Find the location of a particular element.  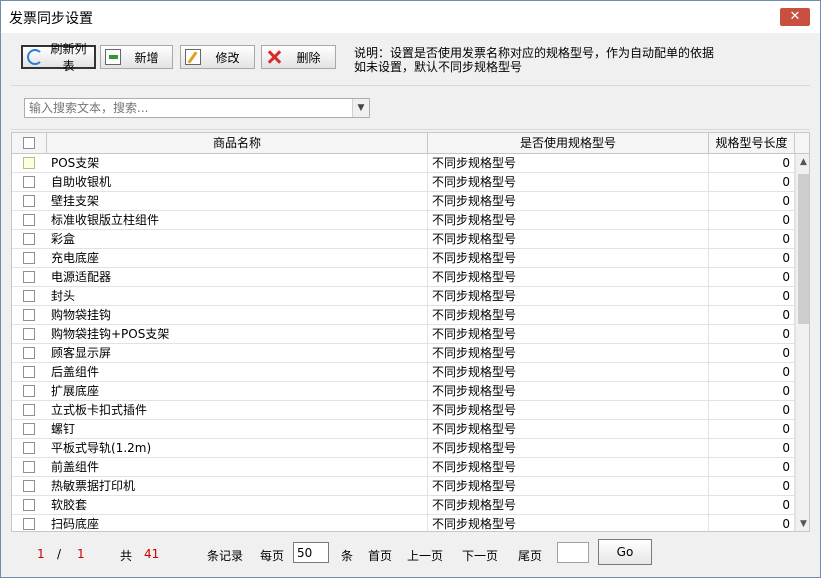

close-icon: ✕ is located at coordinates (795, 16).